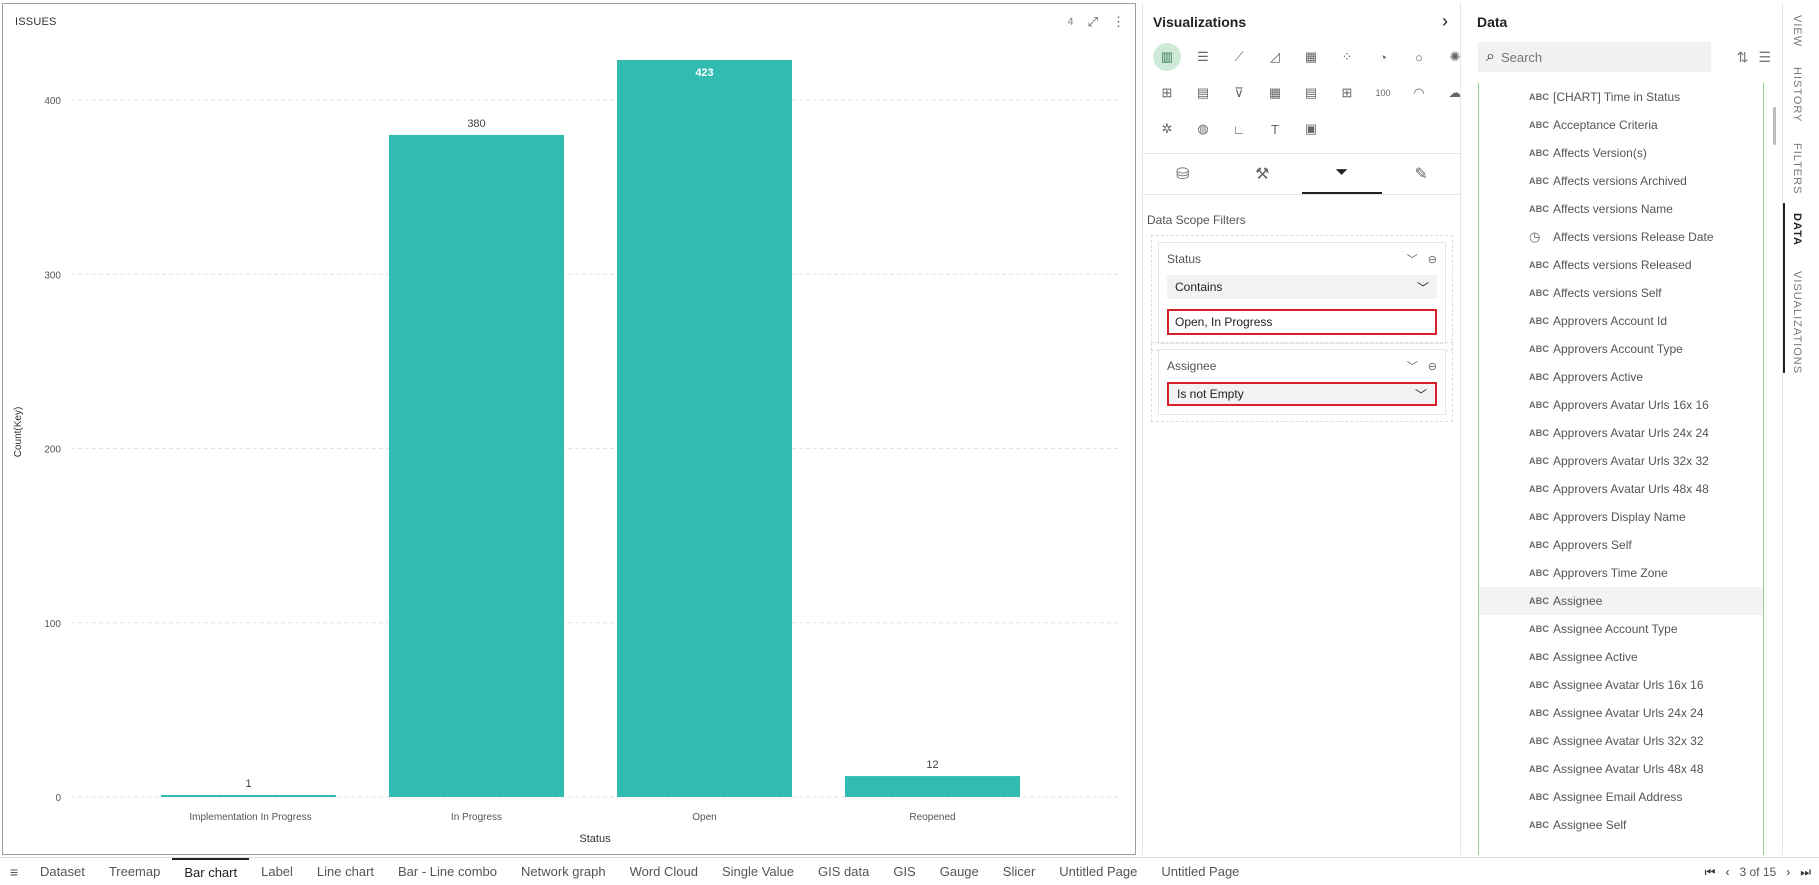  I want to click on network-graph-icon: ✲, so click(1167, 129).